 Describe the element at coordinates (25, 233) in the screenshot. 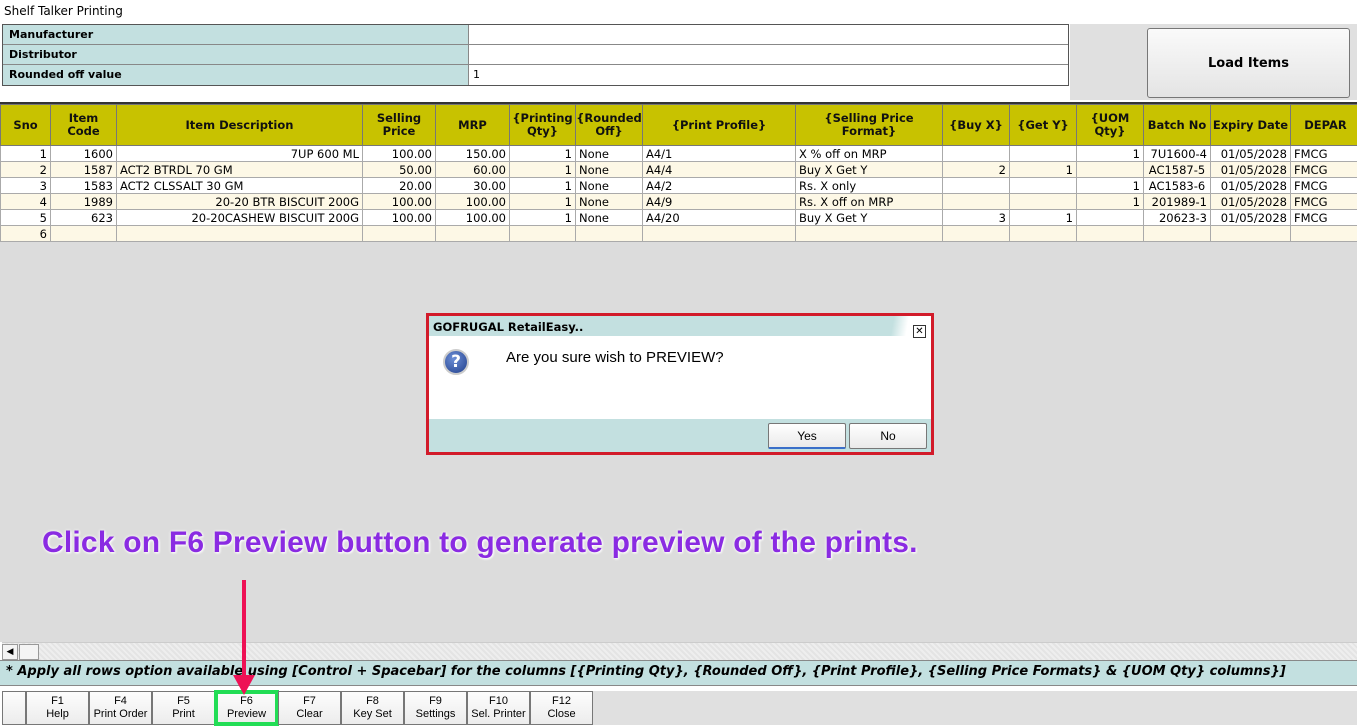

I see `table-cell: 6` at that location.